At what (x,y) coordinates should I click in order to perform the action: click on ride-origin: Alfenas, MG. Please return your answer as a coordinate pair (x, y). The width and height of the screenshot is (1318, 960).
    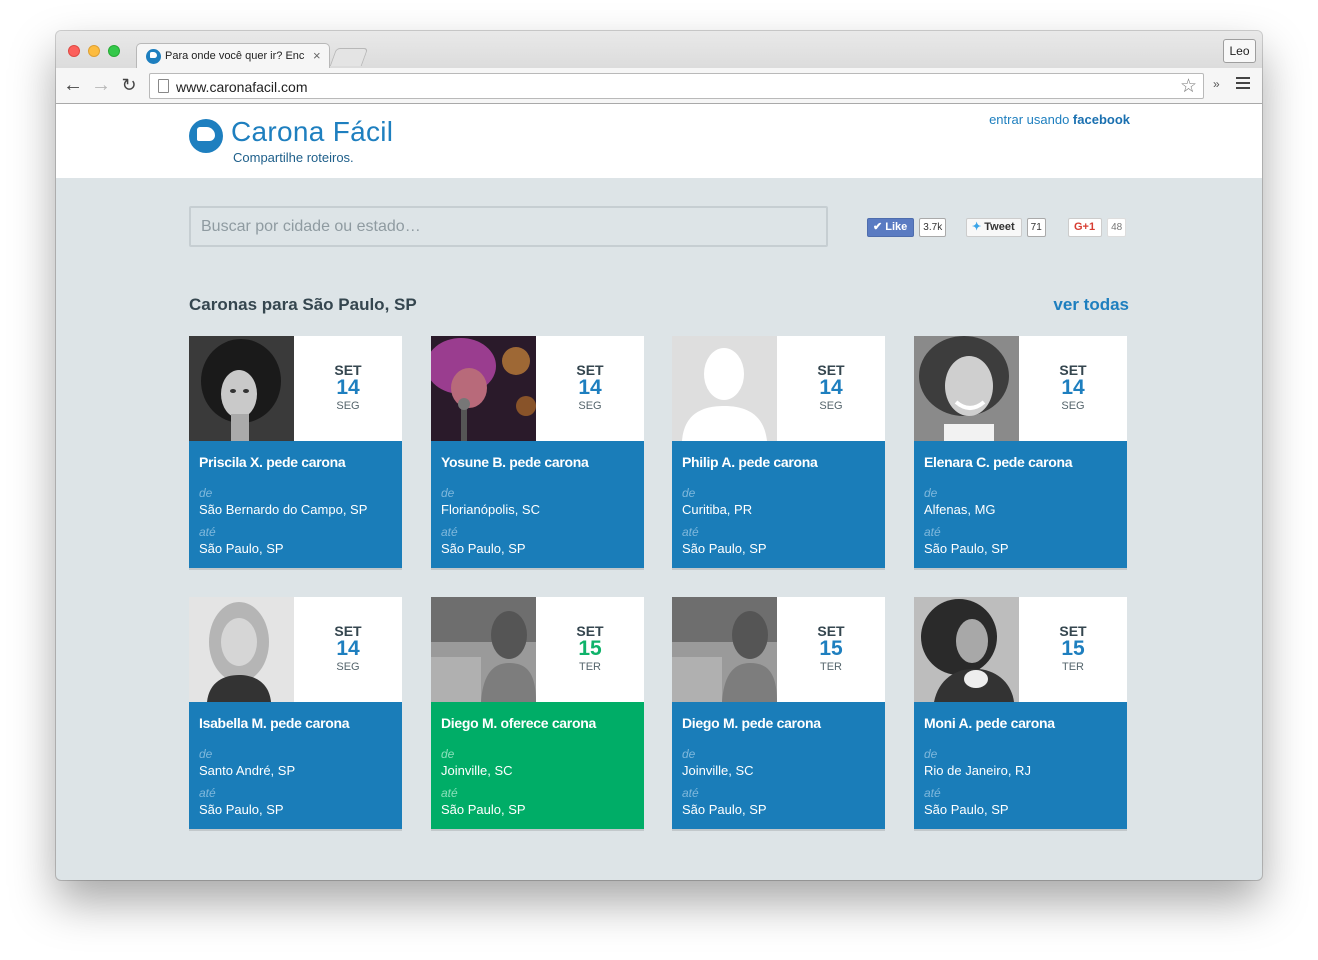
    Looking at the image, I should click on (960, 509).